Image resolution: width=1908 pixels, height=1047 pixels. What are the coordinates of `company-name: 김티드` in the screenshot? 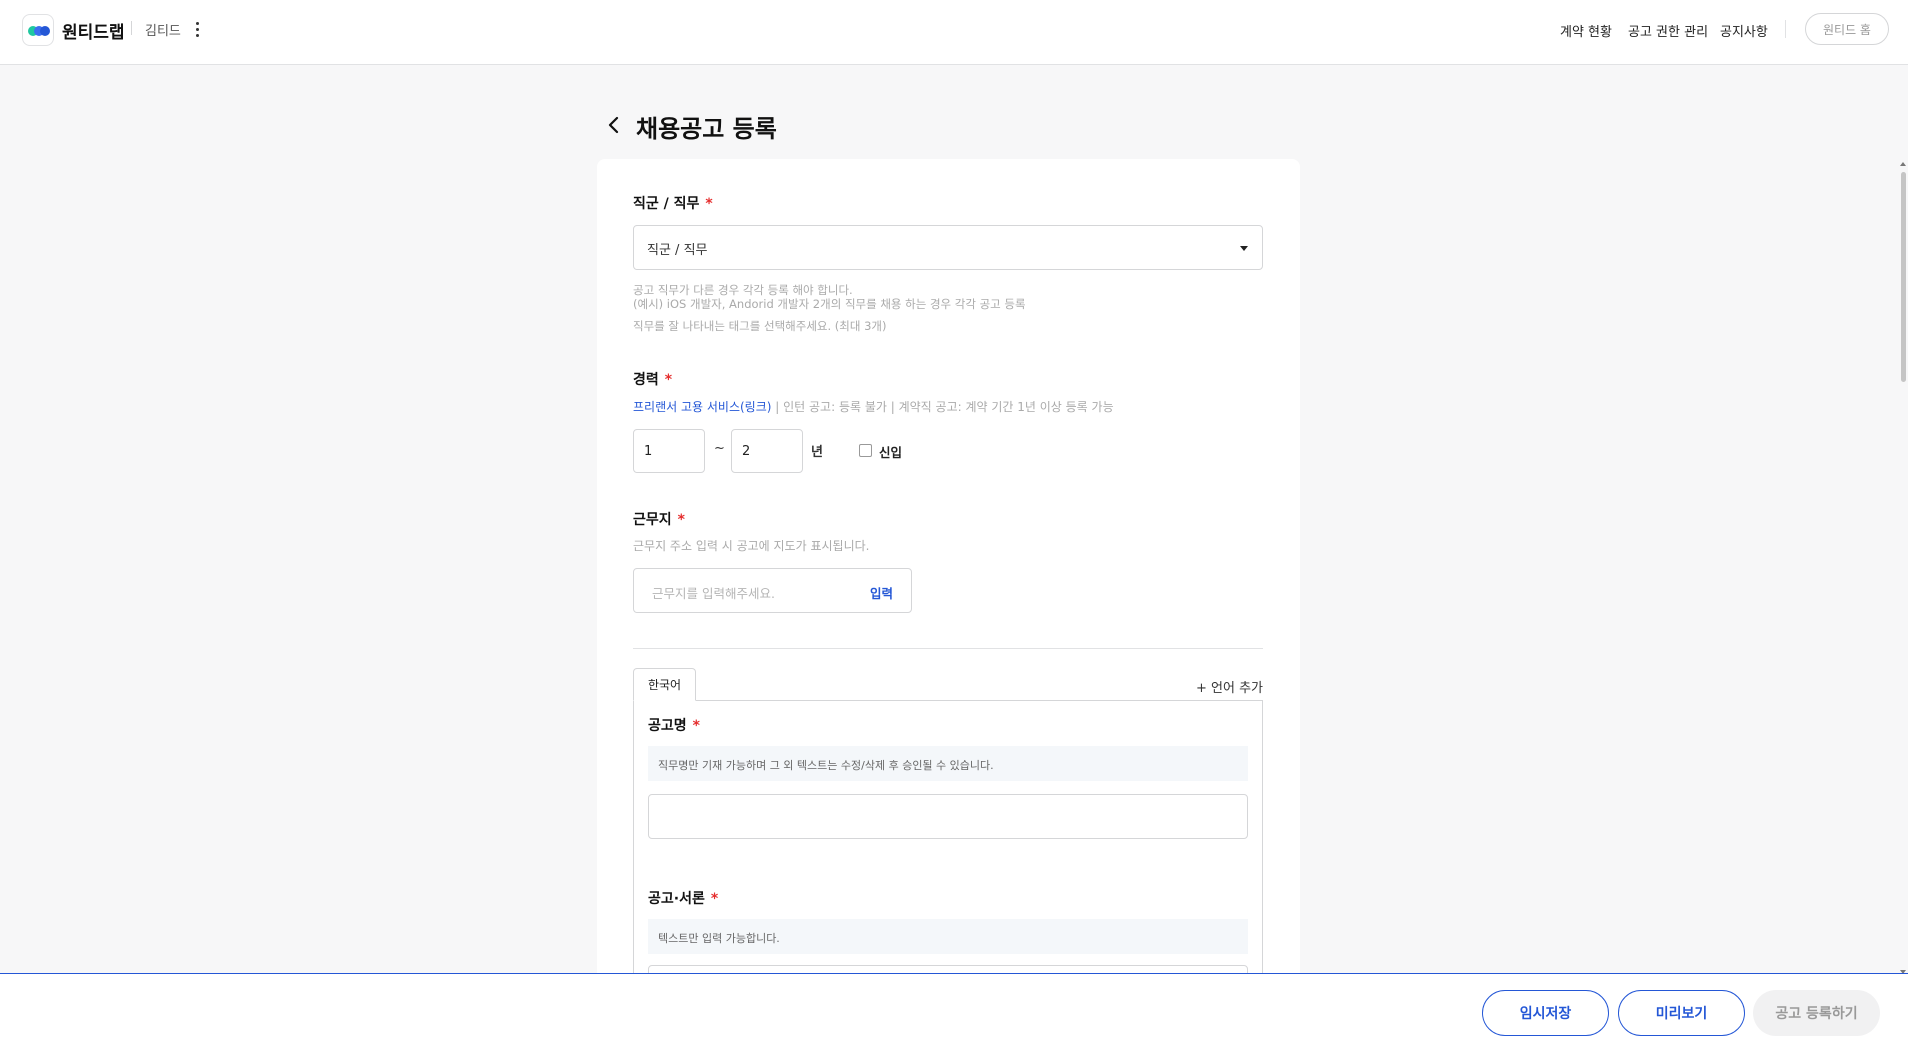 It's located at (163, 31).